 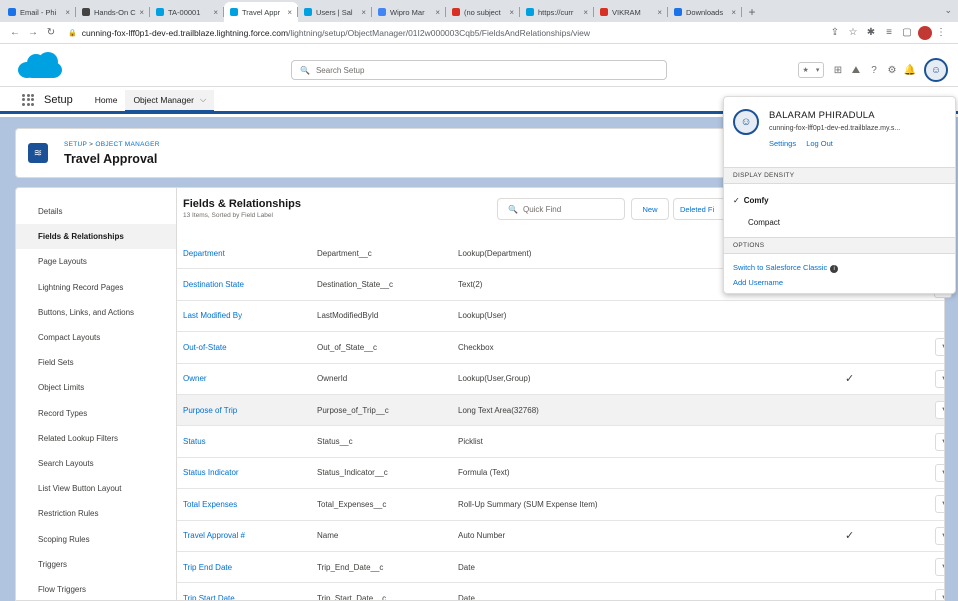 I want to click on browser-profile-avatar, so click(x=925, y=32).